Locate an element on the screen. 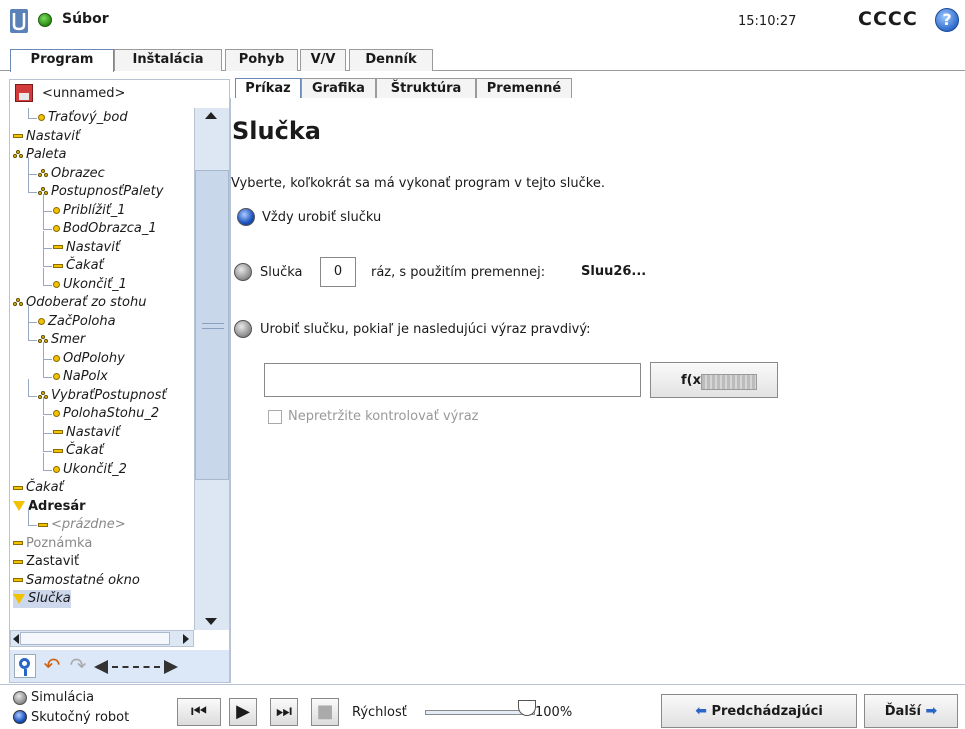 This screenshot has width=965, height=729. tree-node: <prázdne> is located at coordinates (82, 525).